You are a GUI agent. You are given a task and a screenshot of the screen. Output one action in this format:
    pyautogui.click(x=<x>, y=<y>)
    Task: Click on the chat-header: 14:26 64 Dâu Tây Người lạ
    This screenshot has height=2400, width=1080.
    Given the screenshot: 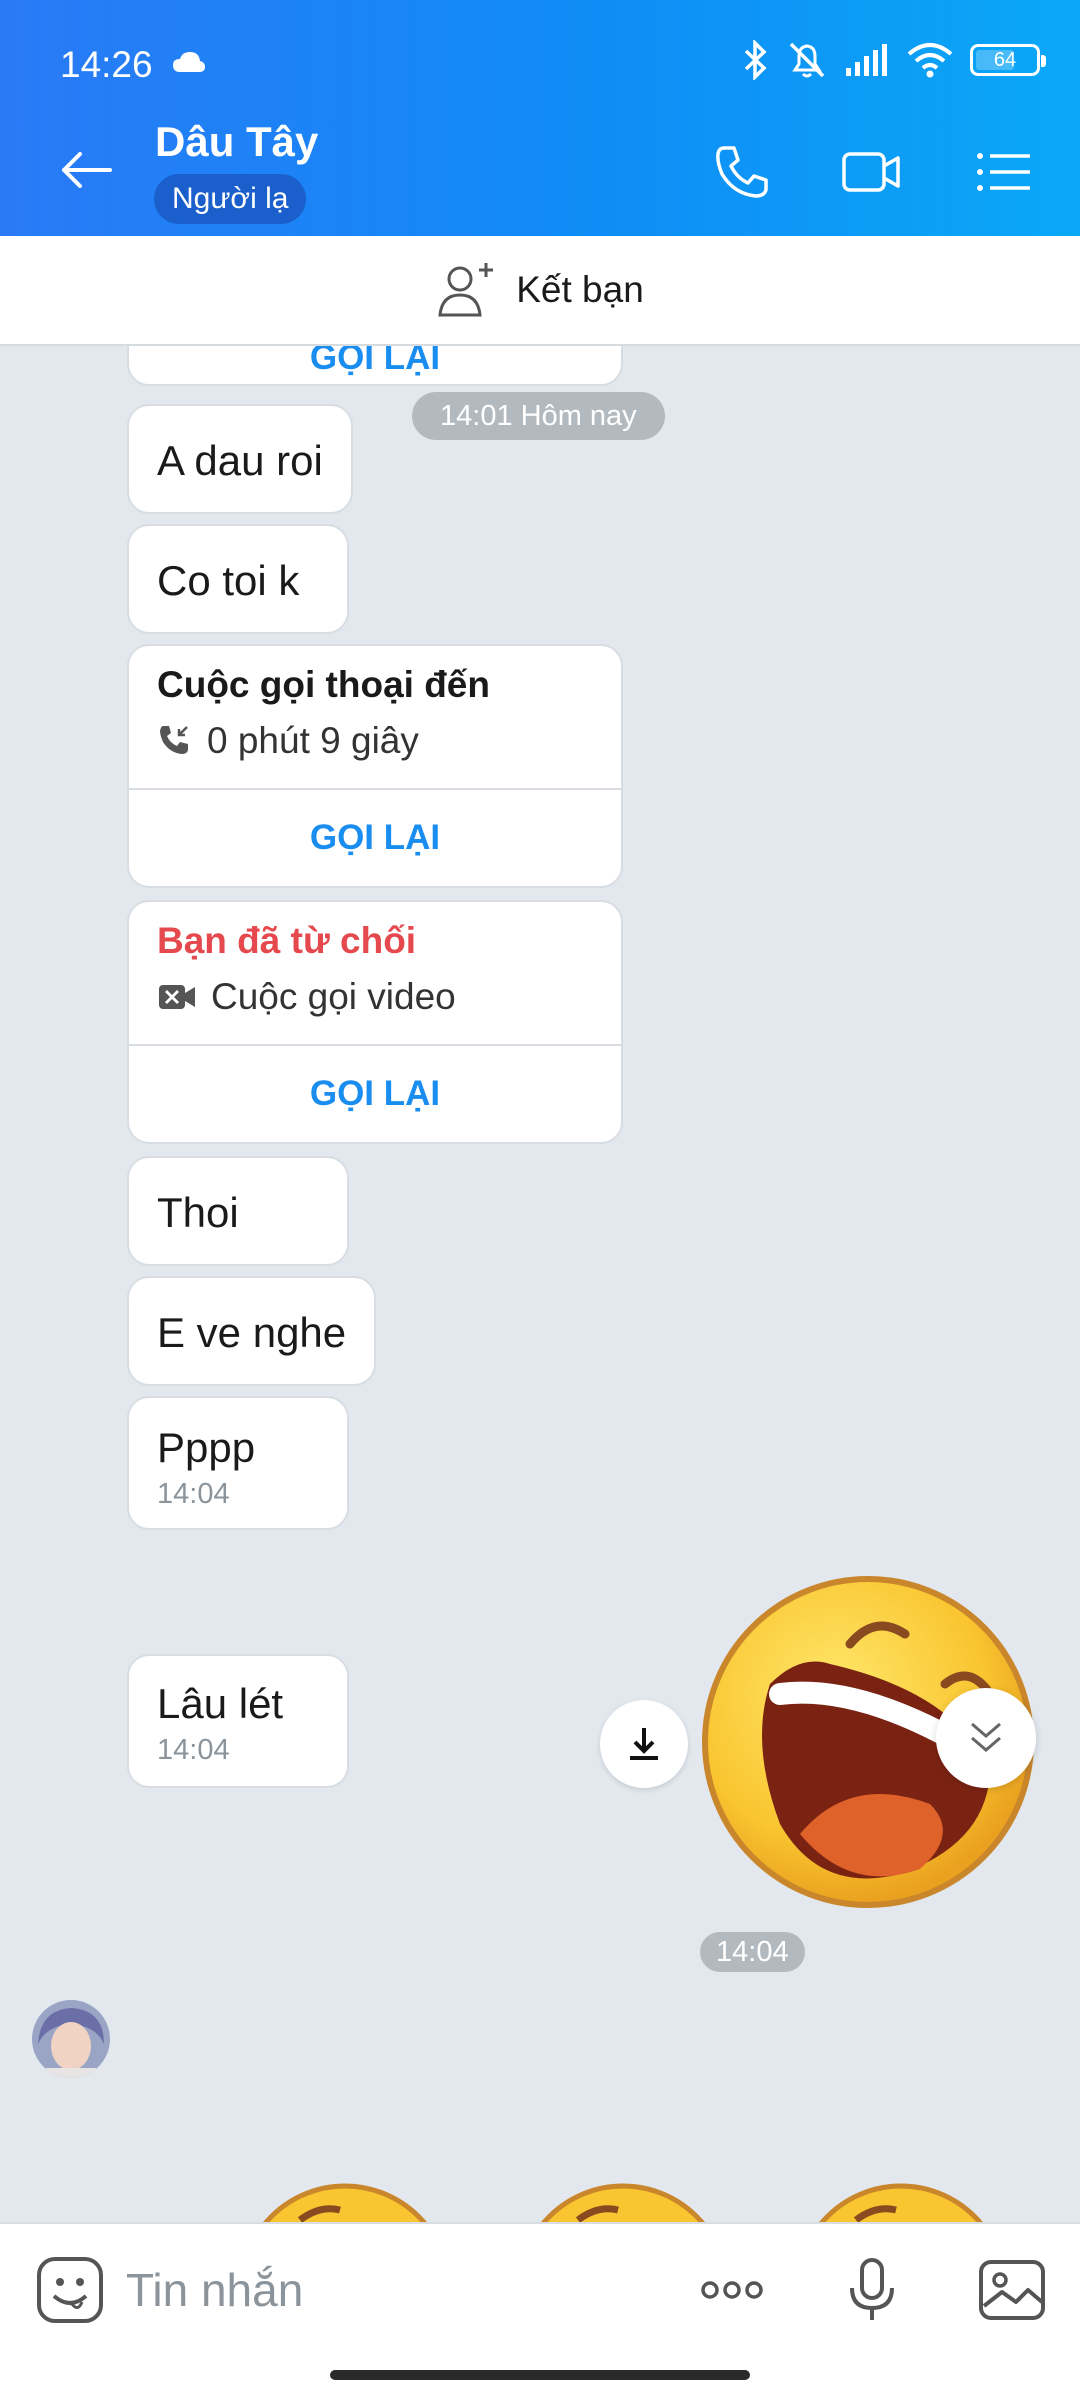 What is the action you would take?
    pyautogui.click(x=540, y=118)
    